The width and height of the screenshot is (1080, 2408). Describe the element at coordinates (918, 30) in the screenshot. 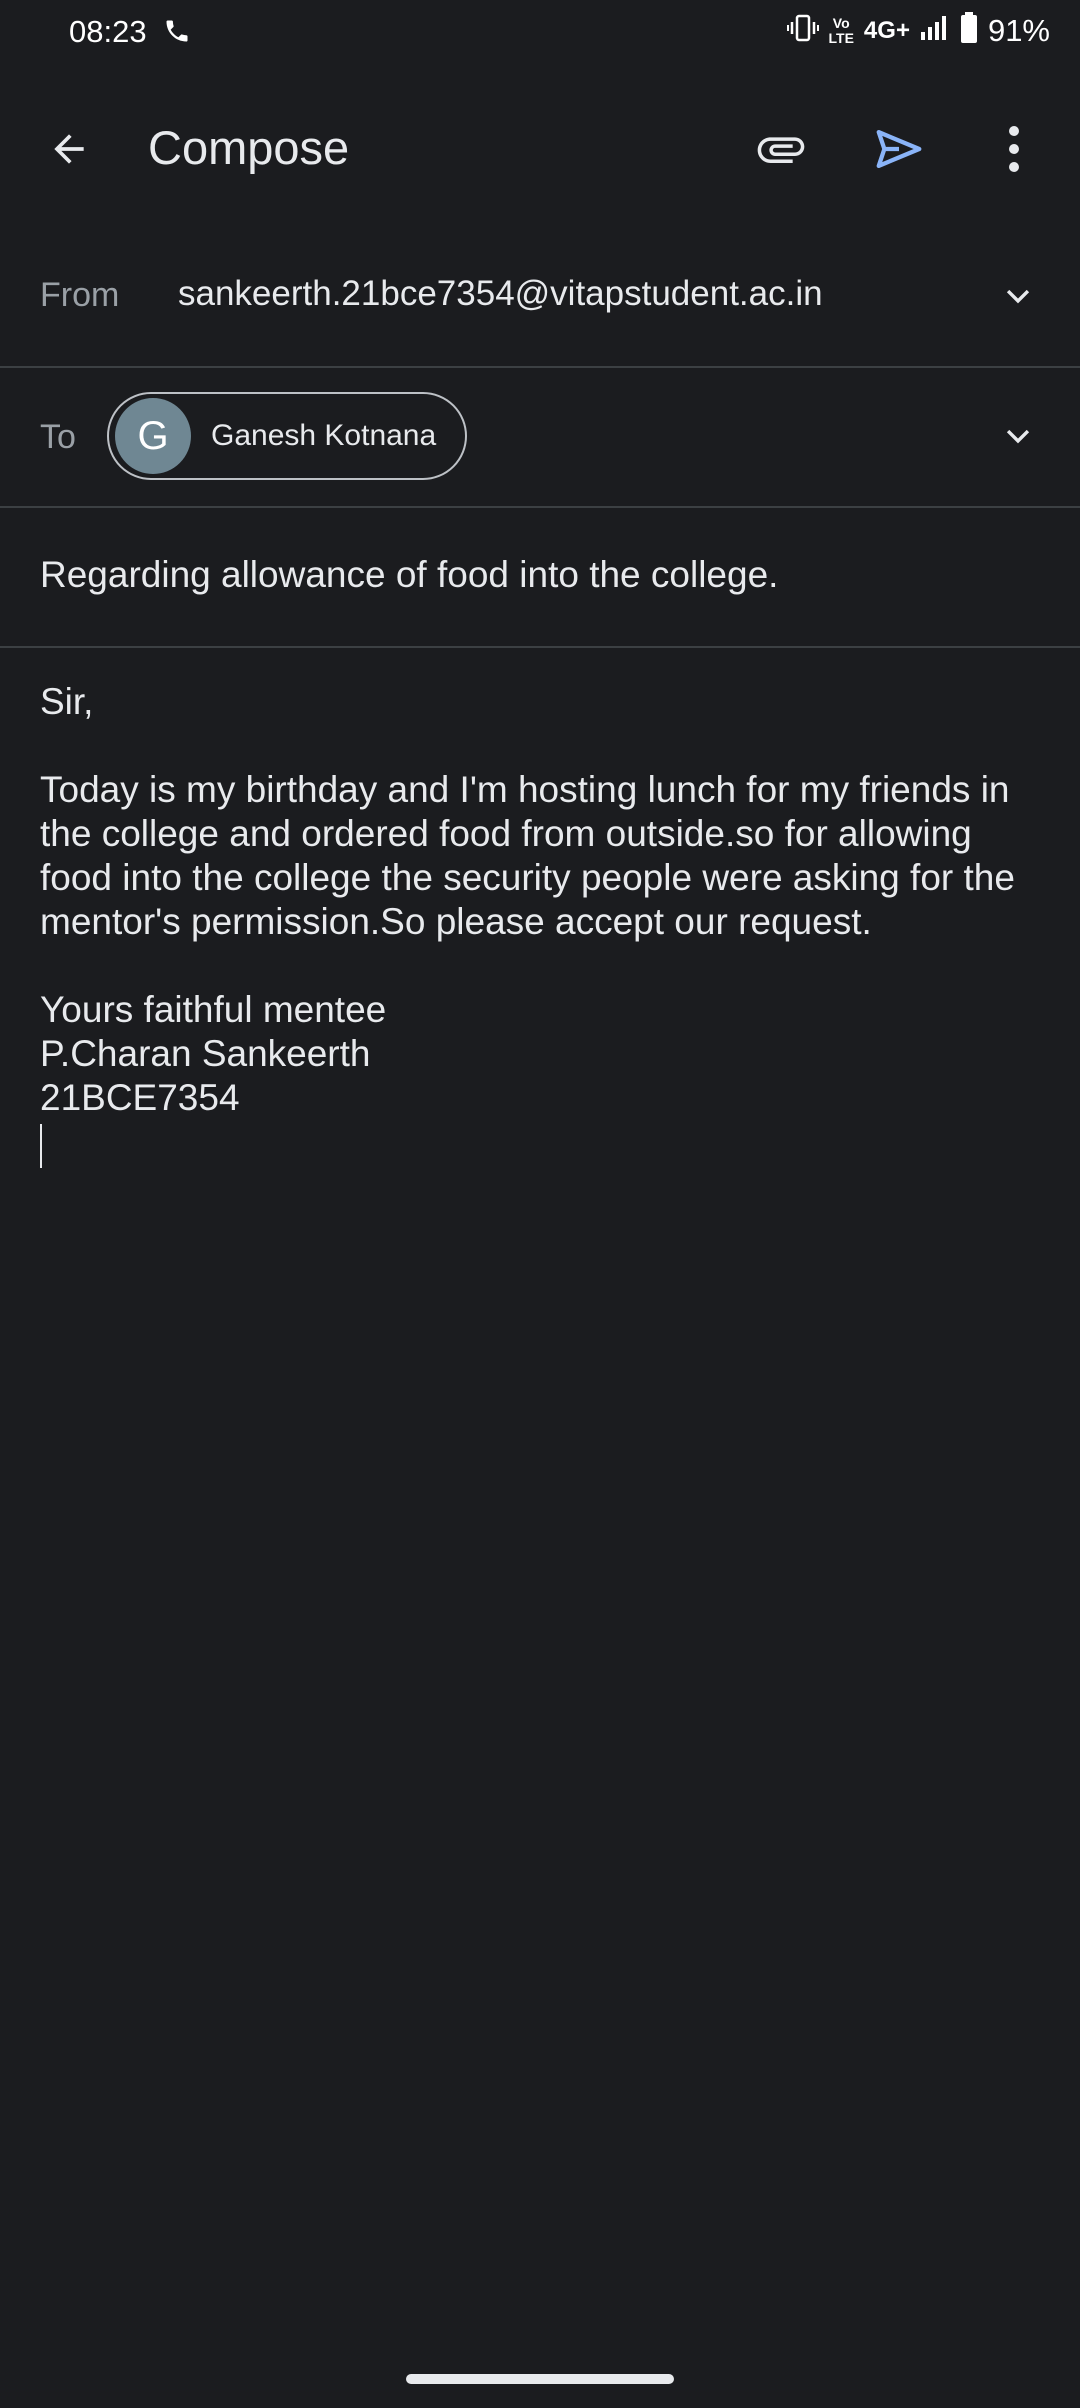

I see `status-icons: Vo LTE 4G+ 91%` at that location.